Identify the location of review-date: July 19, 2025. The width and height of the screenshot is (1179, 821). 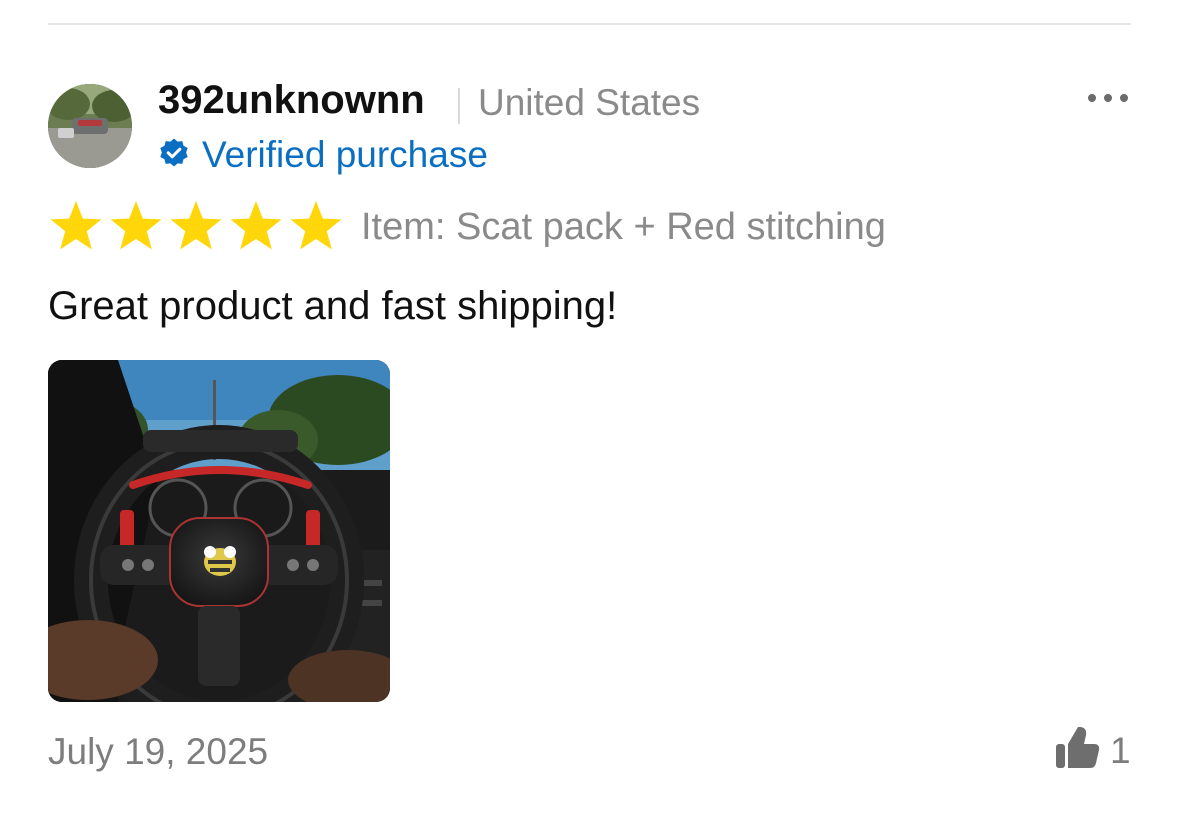
(158, 751).